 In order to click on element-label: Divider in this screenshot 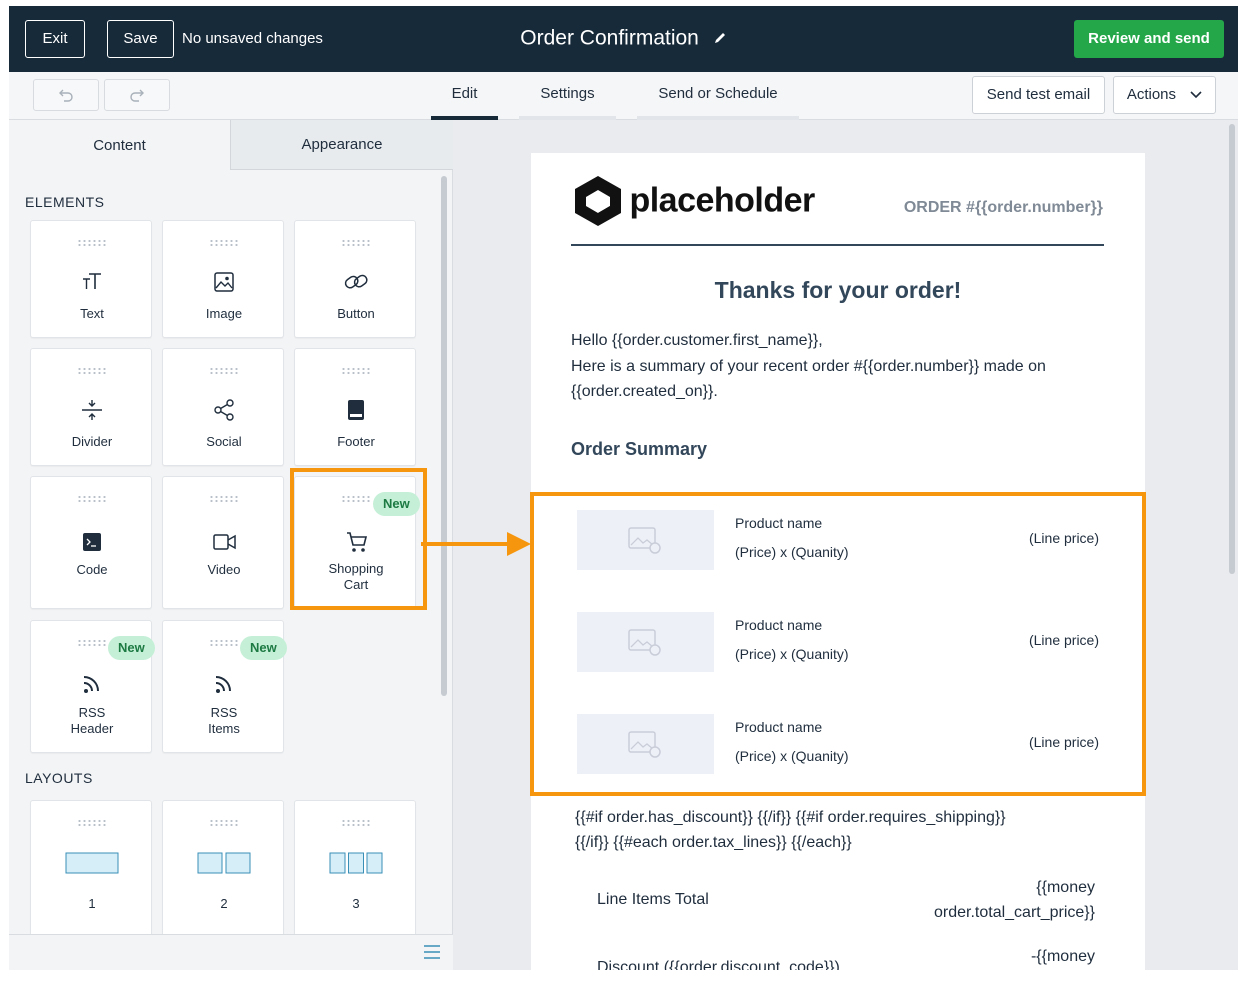, I will do `click(92, 441)`.